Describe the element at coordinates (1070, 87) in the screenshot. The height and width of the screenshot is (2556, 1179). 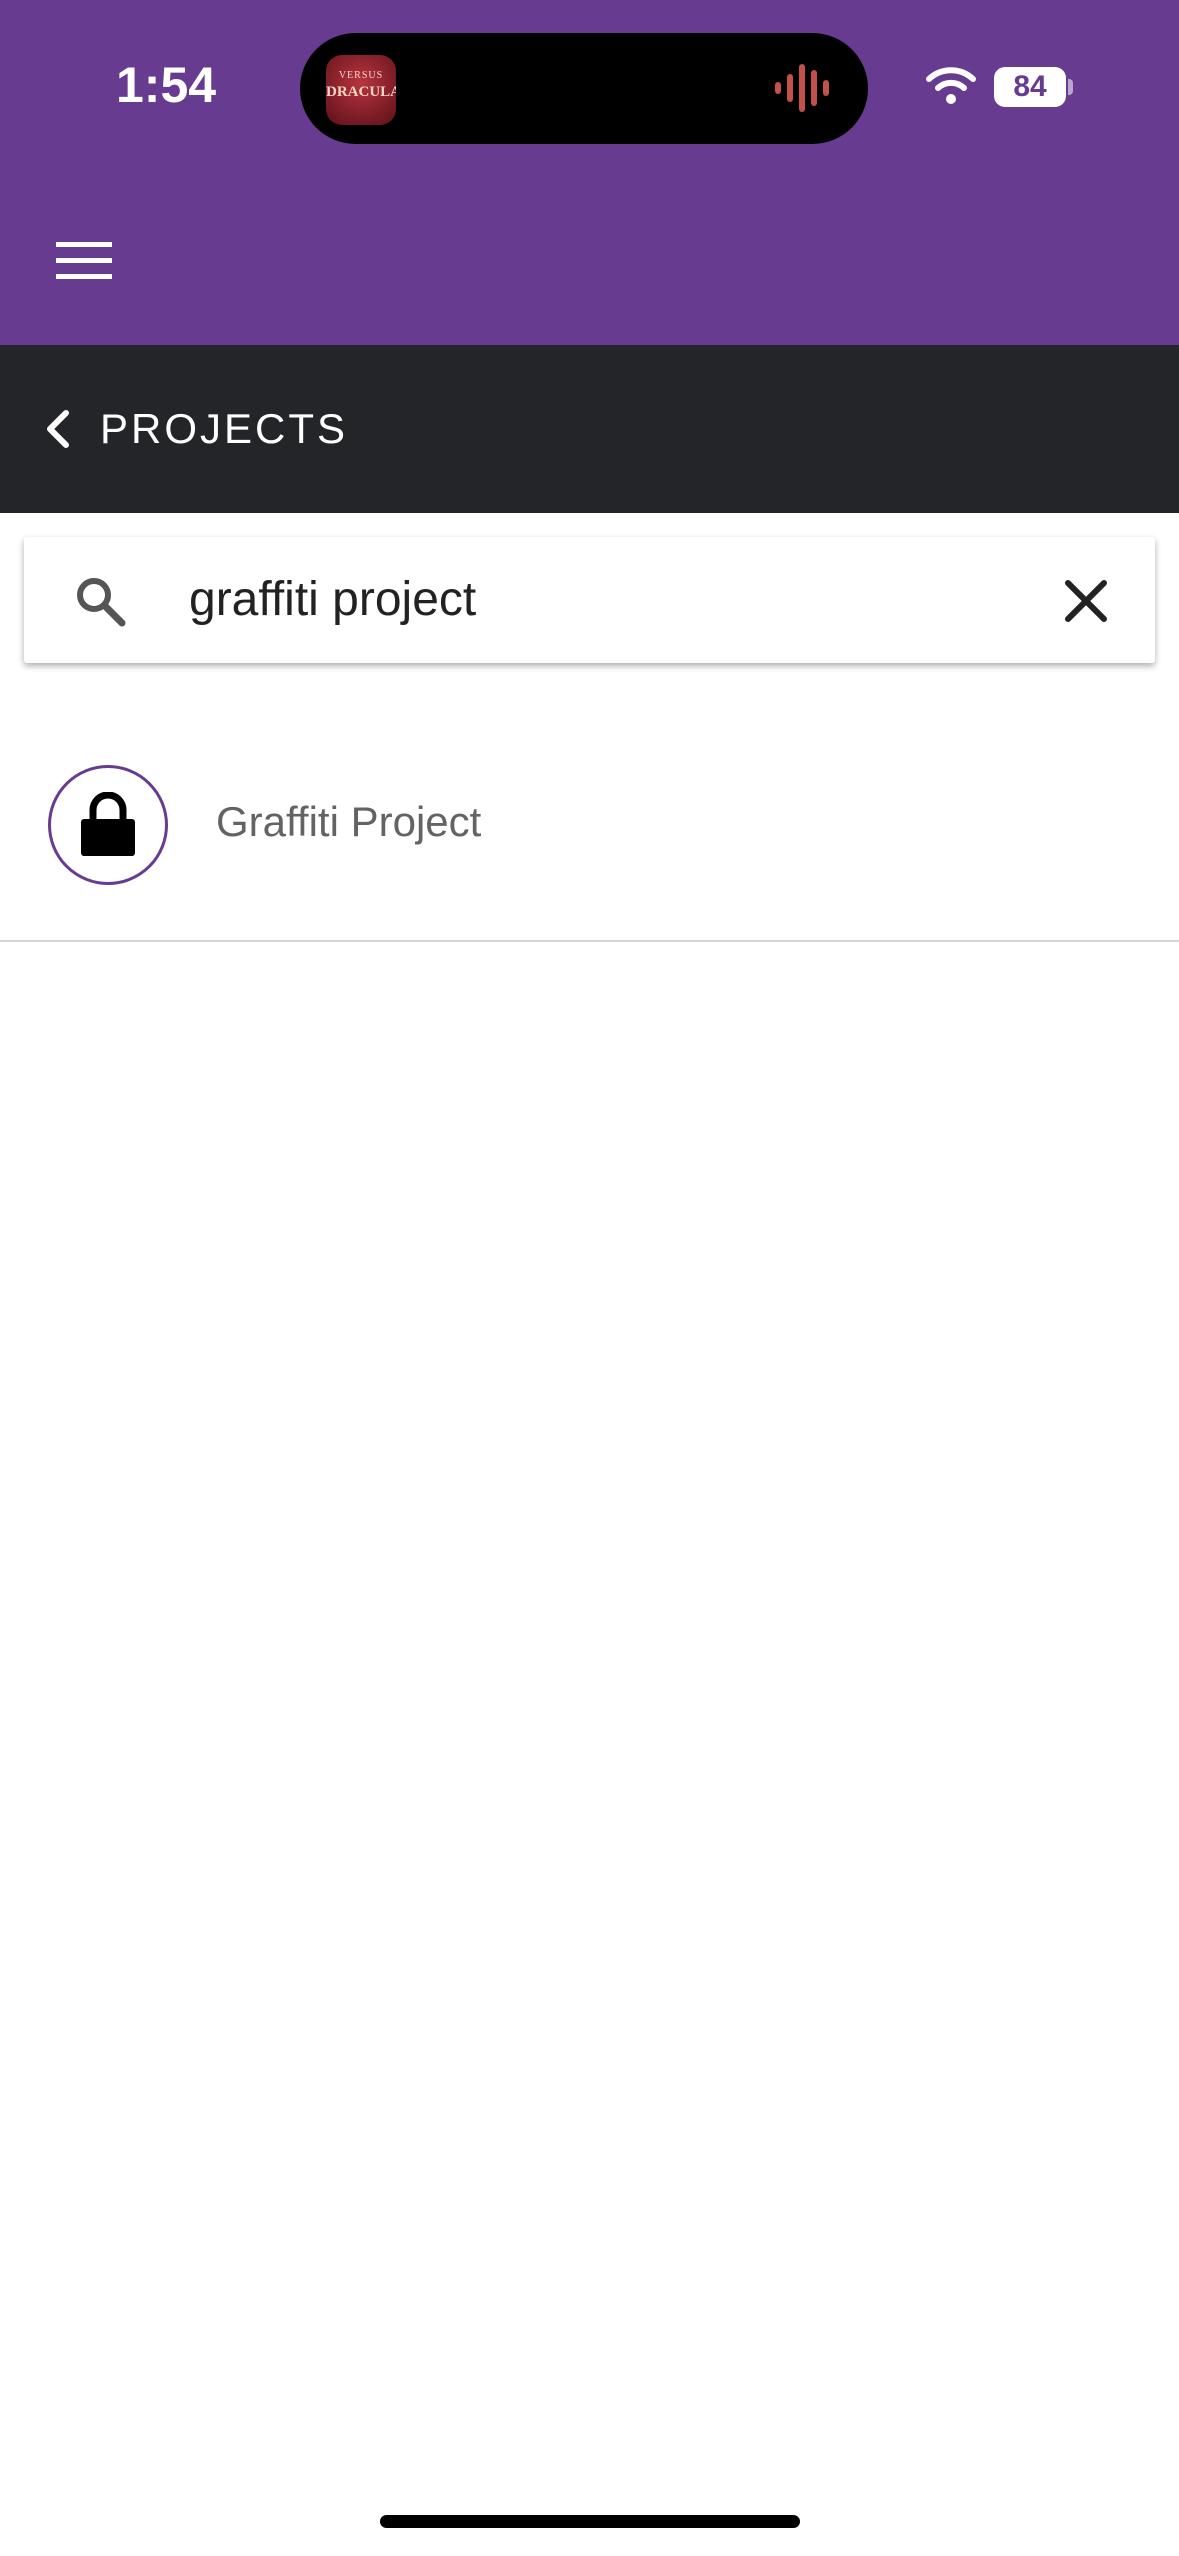
I see `battery-cap` at that location.